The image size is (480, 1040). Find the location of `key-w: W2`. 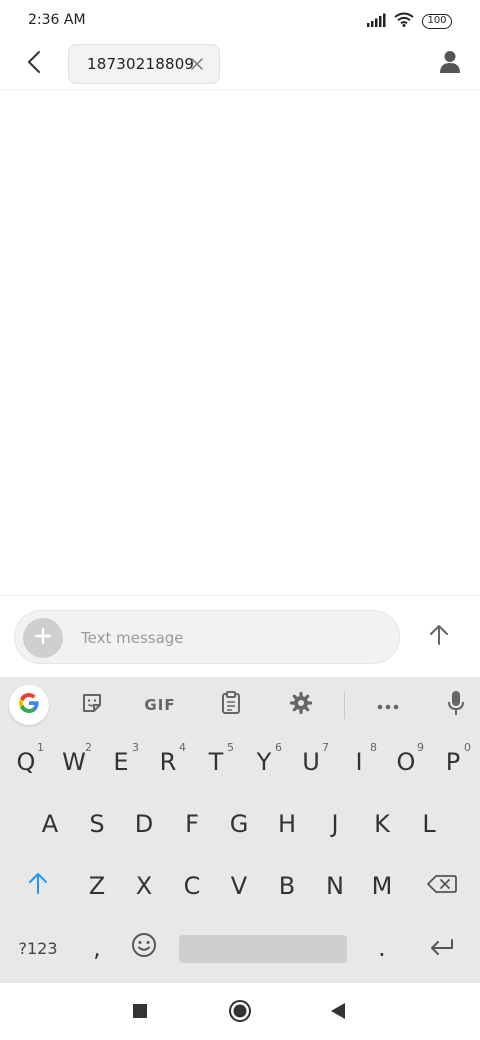

key-w: W2 is located at coordinates (74, 762).